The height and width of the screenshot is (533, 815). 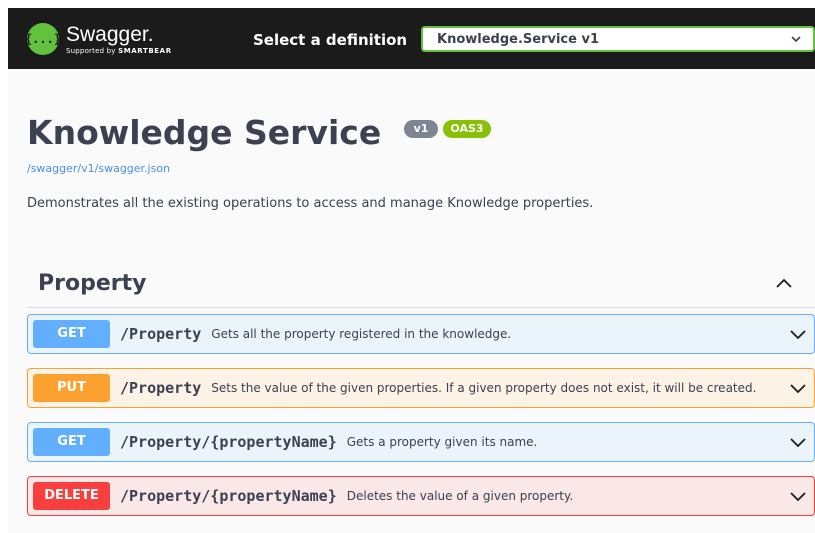 What do you see at coordinates (71, 388) in the screenshot?
I see `method-badge-put: PUT` at bounding box center [71, 388].